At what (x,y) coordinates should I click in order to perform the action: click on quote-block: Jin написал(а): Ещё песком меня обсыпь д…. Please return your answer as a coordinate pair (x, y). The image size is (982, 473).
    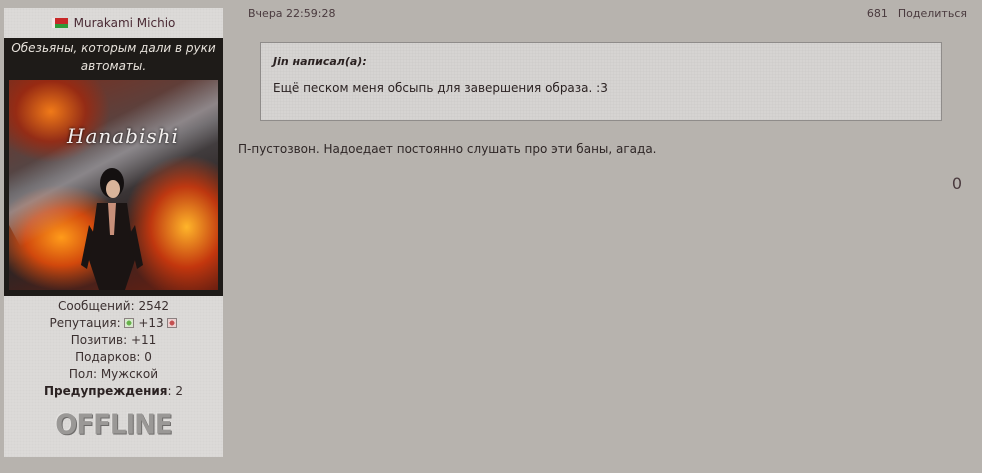
    Looking at the image, I should click on (601, 81).